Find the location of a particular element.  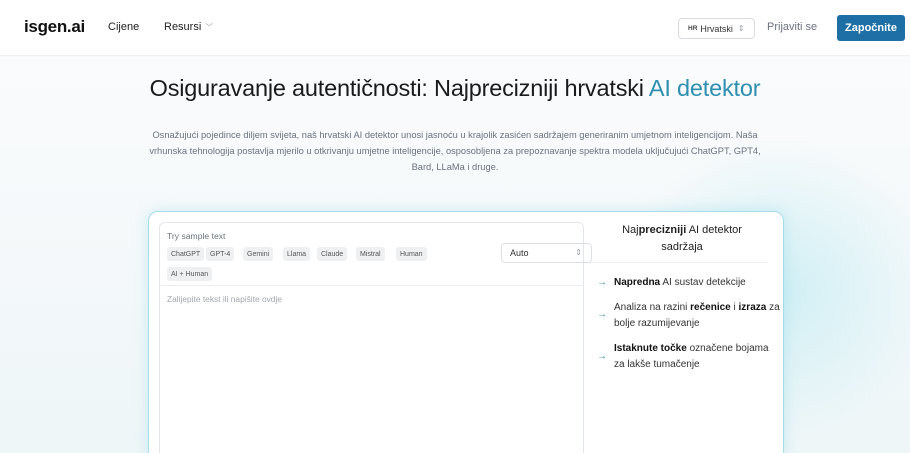

language-select: HR Hrvatski ⇕ is located at coordinates (716, 28).